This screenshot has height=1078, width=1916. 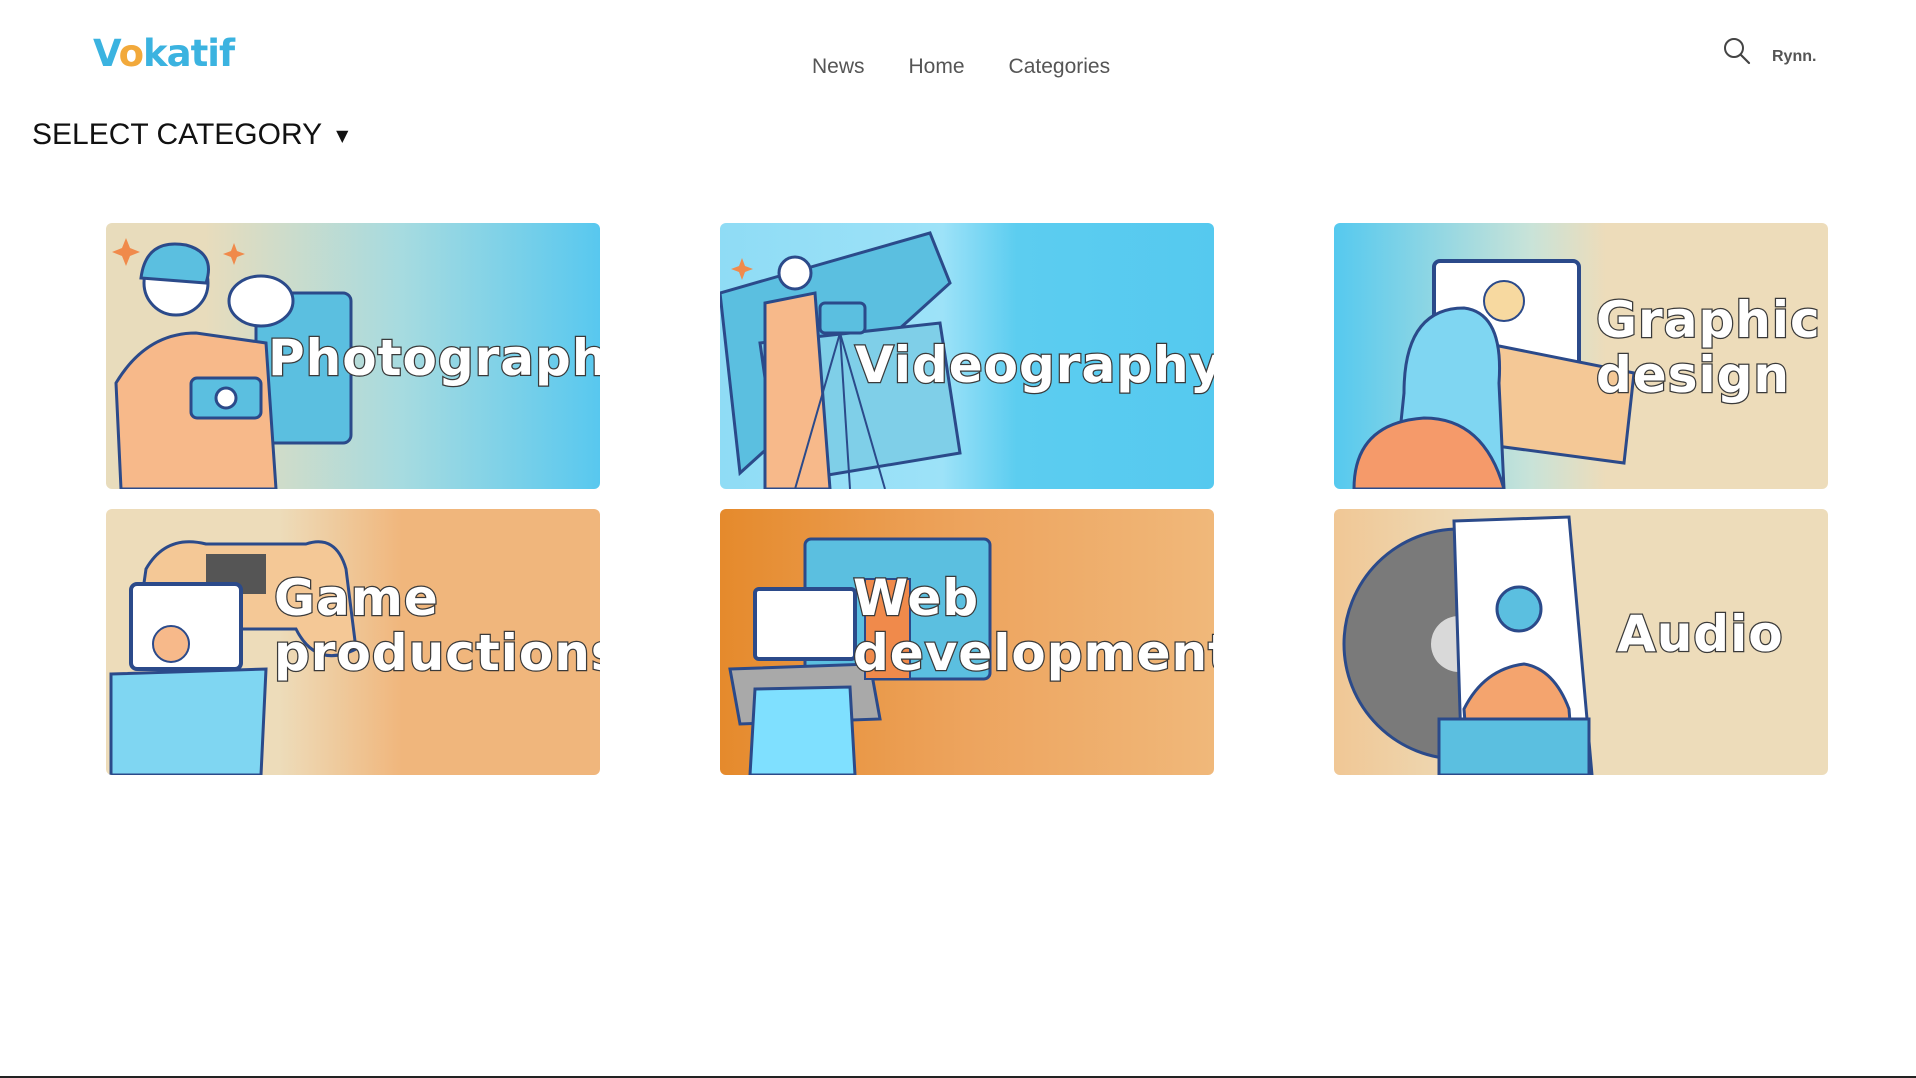 I want to click on select-category-dropdown: SELECT CATEGORY ▼, so click(x=190, y=135).